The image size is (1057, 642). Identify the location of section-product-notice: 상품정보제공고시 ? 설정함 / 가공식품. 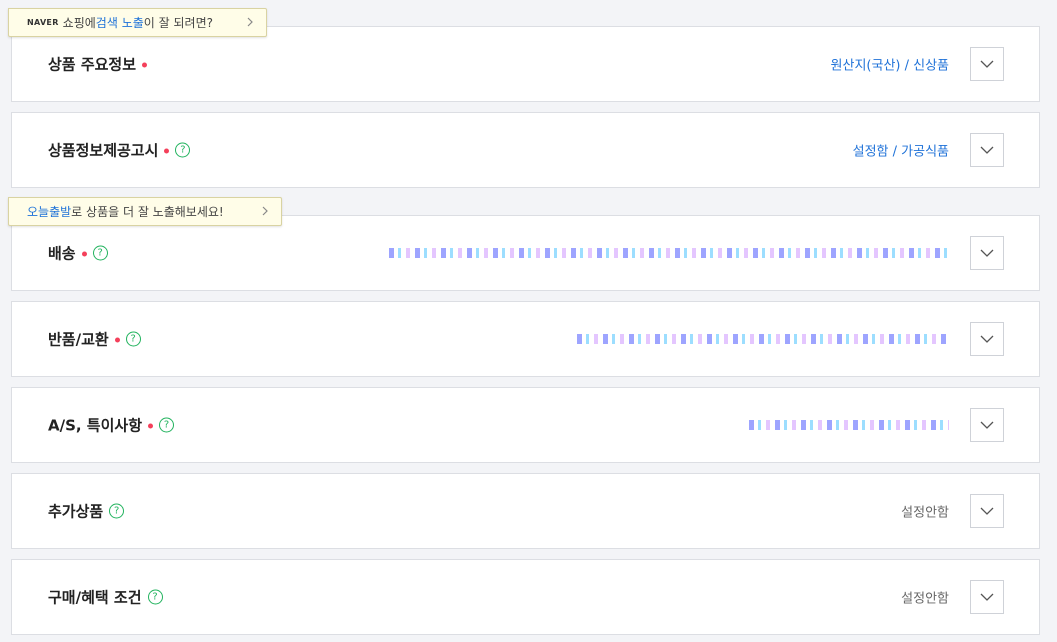
(525, 150).